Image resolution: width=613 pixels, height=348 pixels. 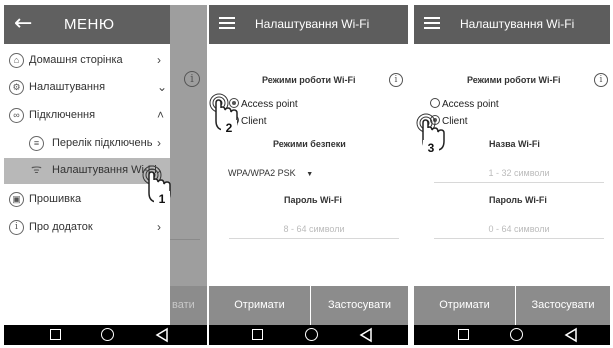 I want to click on menu-title: МЕНЮ, so click(x=89, y=24).